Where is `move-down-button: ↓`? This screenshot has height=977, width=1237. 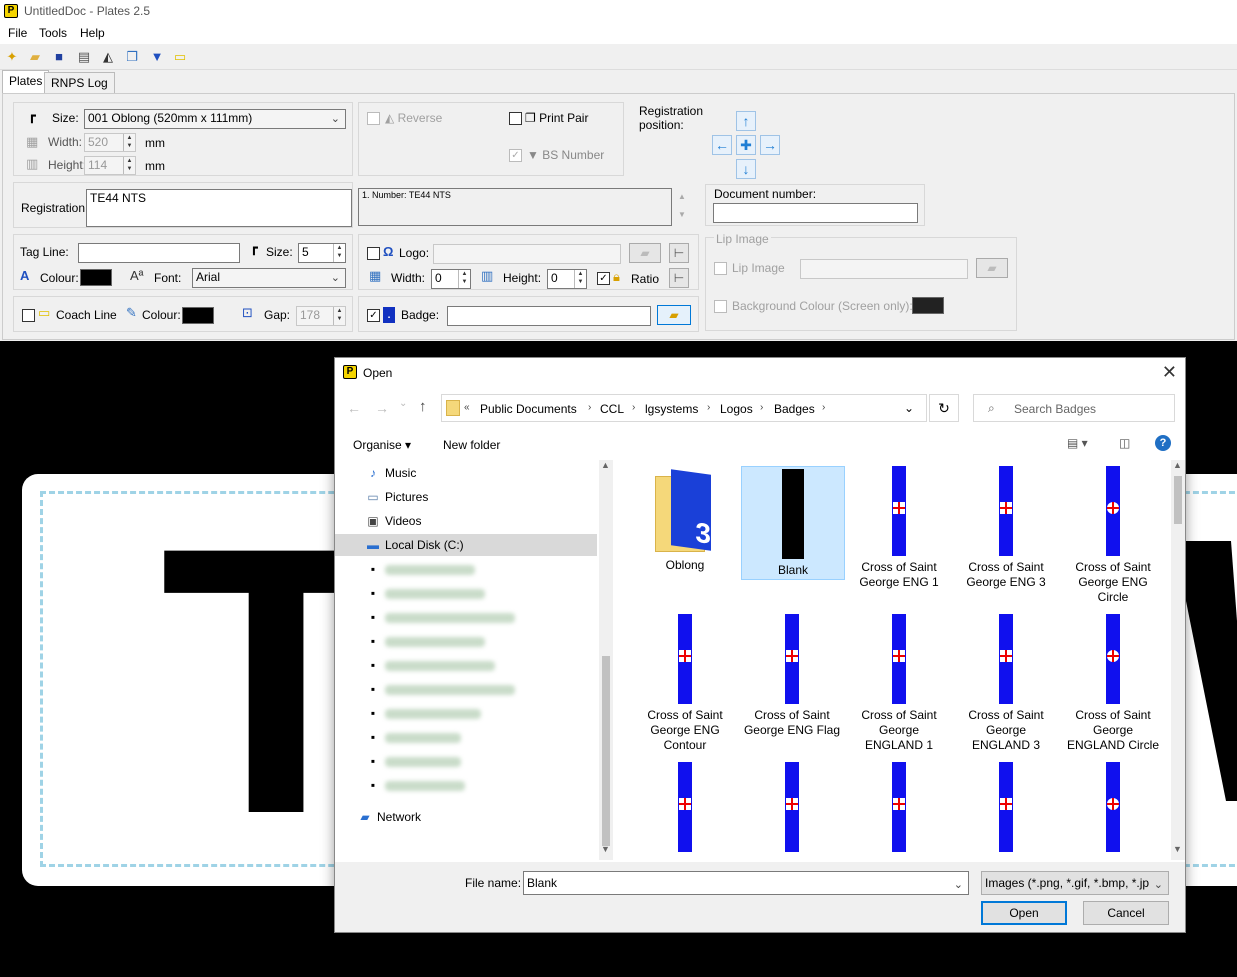
move-down-button: ↓ is located at coordinates (746, 169).